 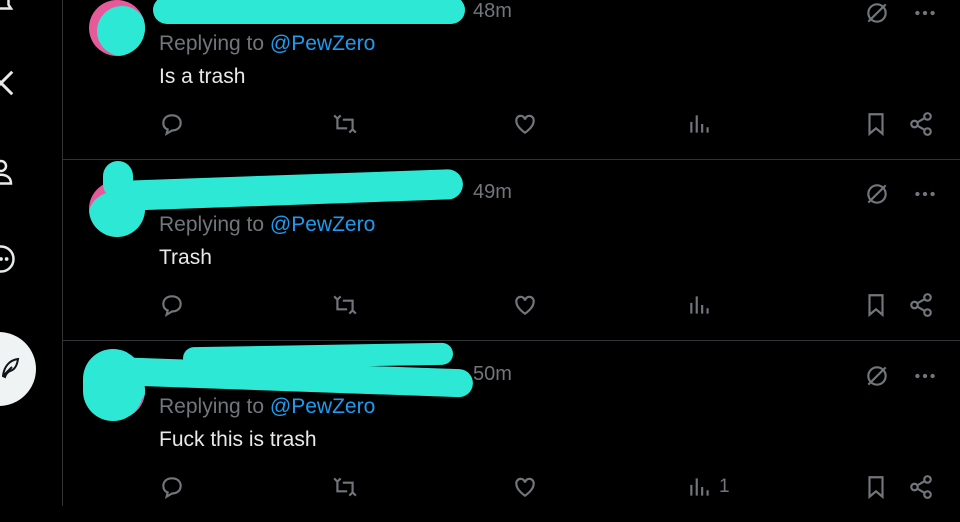 What do you see at coordinates (8, 8) in the screenshot?
I see `notifications-icon` at bounding box center [8, 8].